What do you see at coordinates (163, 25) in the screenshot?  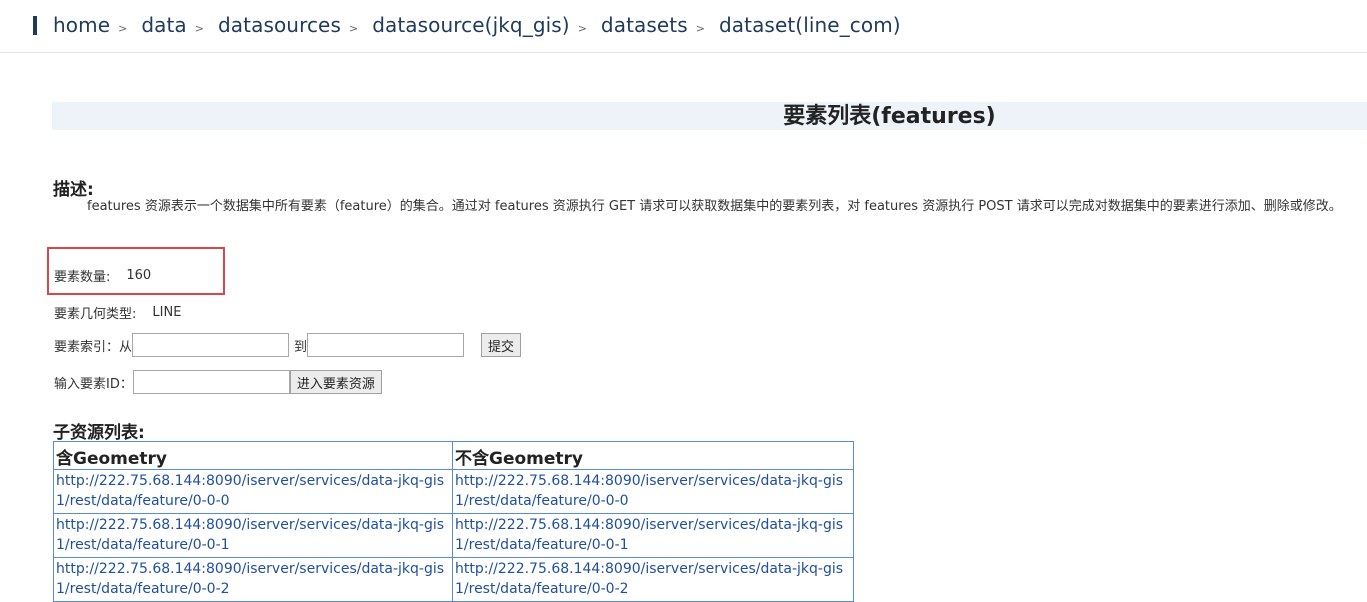 I see `breadcrumb-data: data` at bounding box center [163, 25].